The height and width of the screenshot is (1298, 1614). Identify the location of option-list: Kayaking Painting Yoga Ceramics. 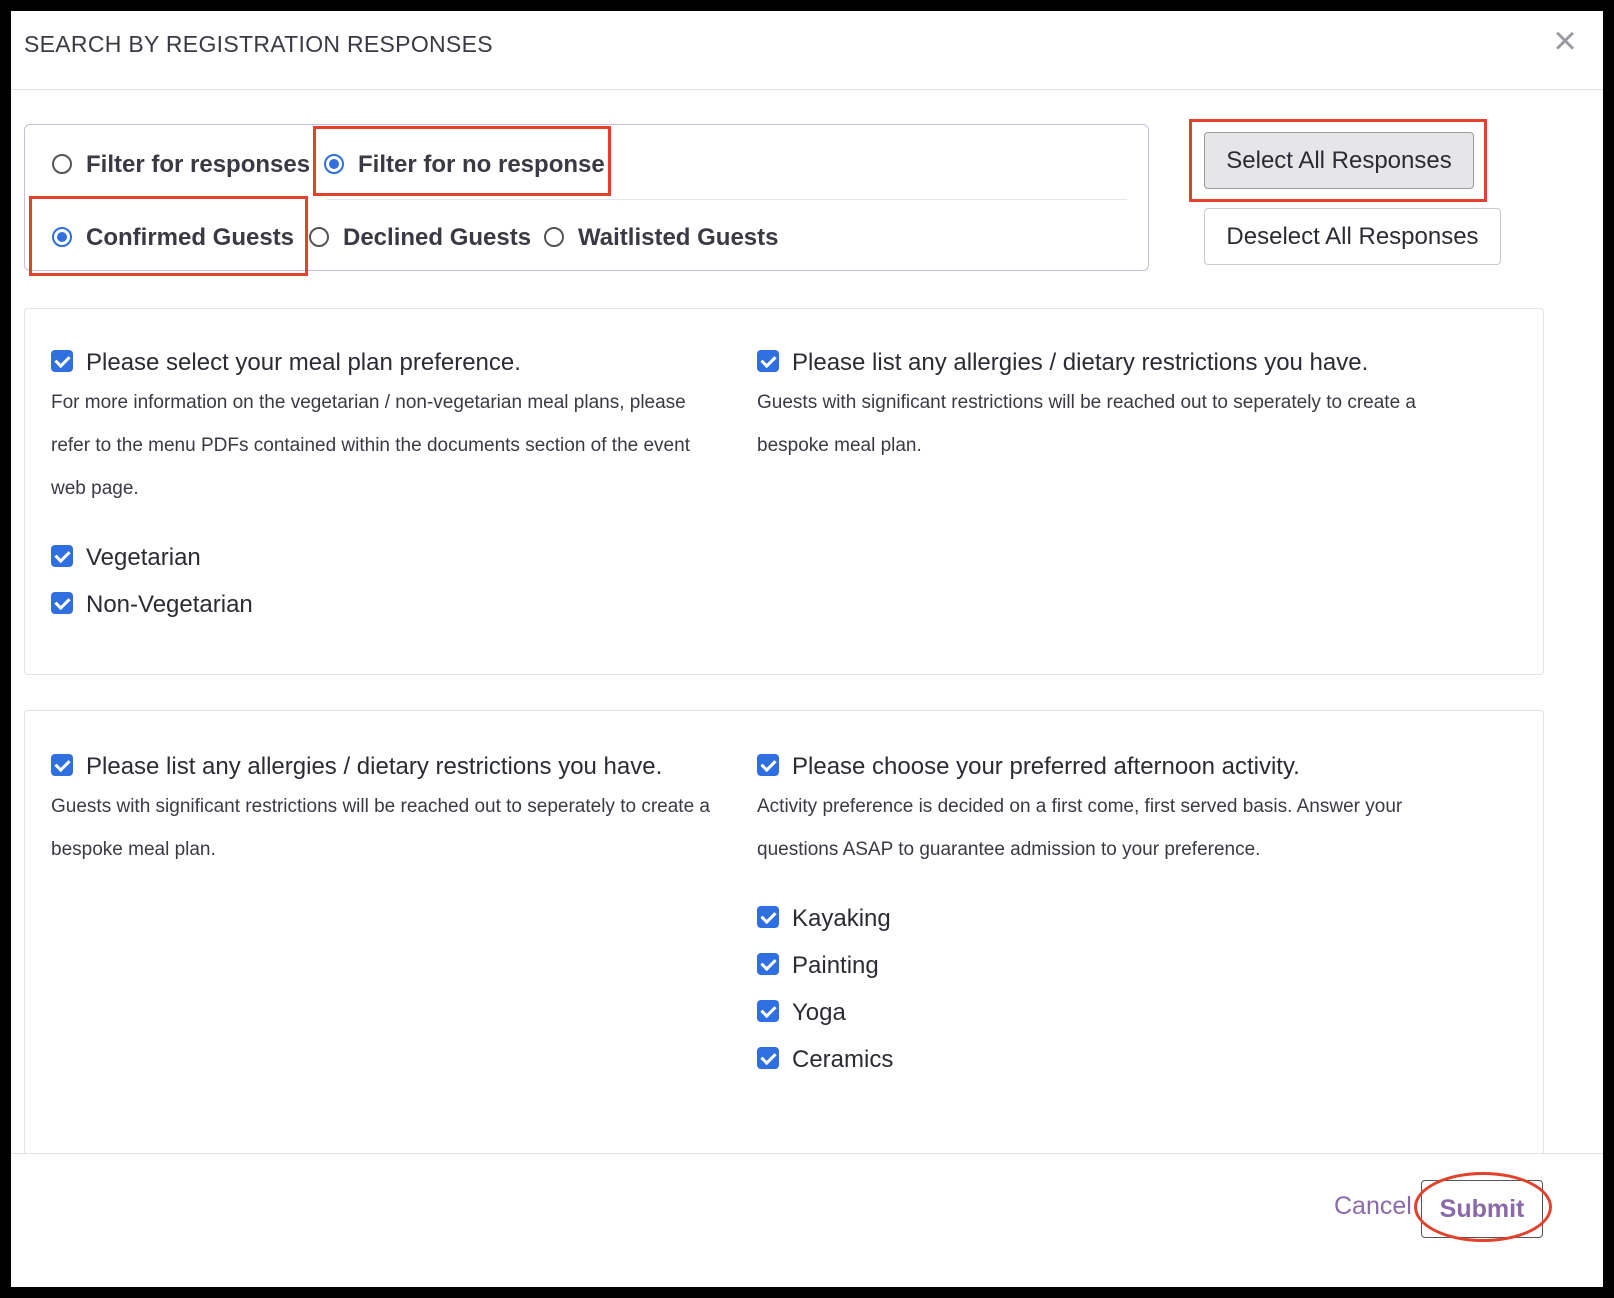
(1087, 989).